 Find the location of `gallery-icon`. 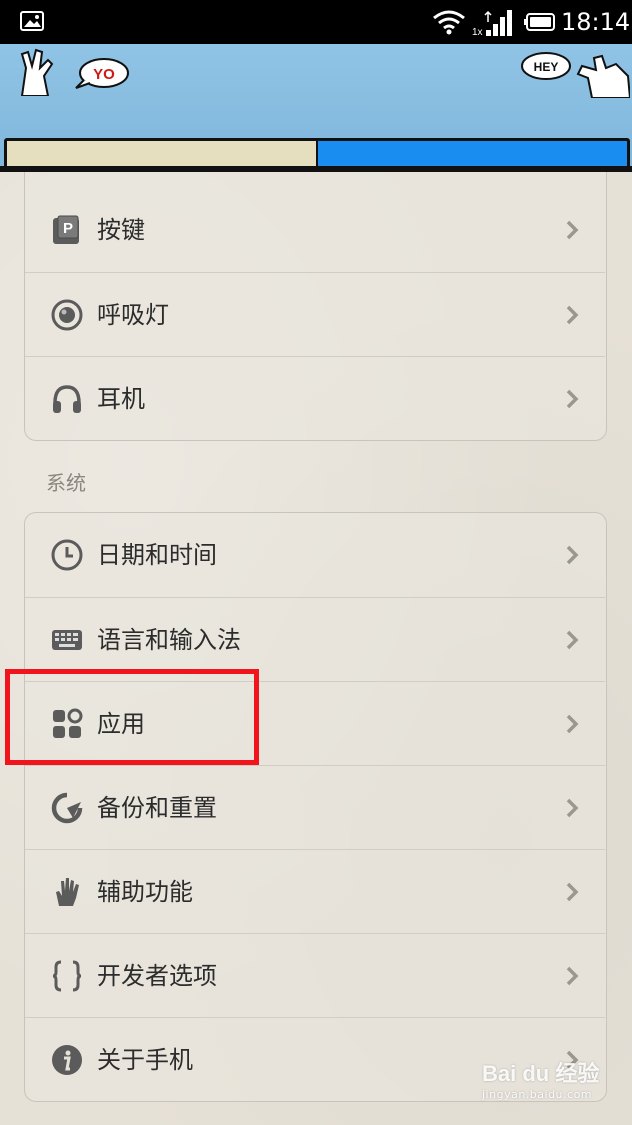

gallery-icon is located at coordinates (32, 21).